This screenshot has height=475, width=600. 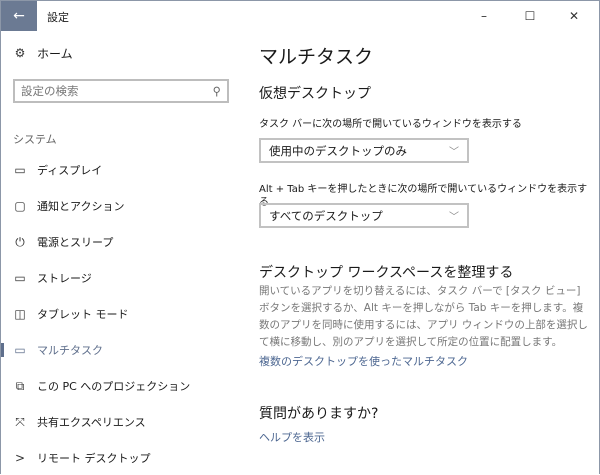 I want to click on arrow-left-icon: ←, so click(x=19, y=16).